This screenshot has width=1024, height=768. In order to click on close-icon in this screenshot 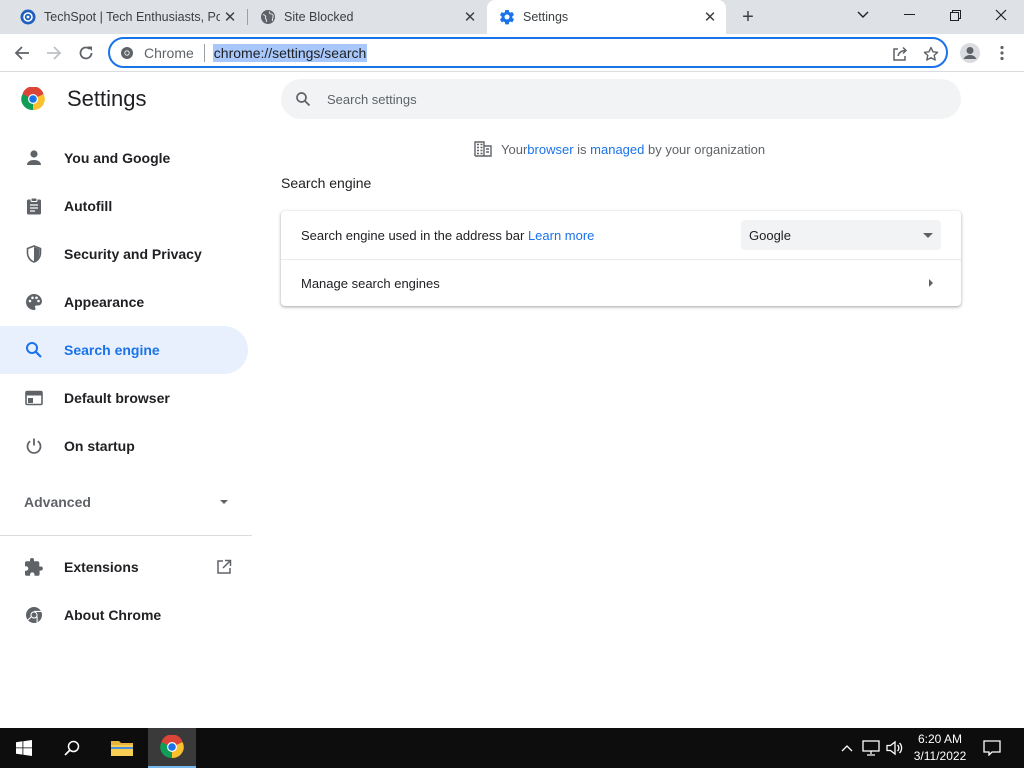, I will do `click(1001, 15)`.